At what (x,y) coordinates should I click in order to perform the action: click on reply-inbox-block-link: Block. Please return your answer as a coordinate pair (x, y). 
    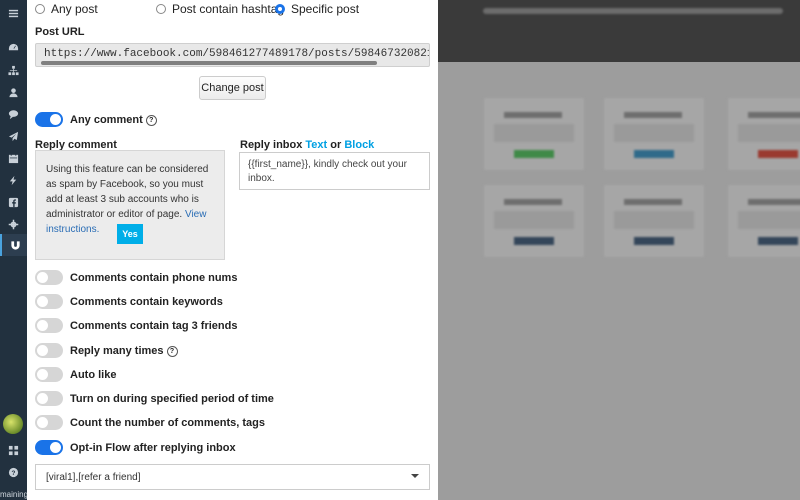
    Looking at the image, I should click on (359, 145).